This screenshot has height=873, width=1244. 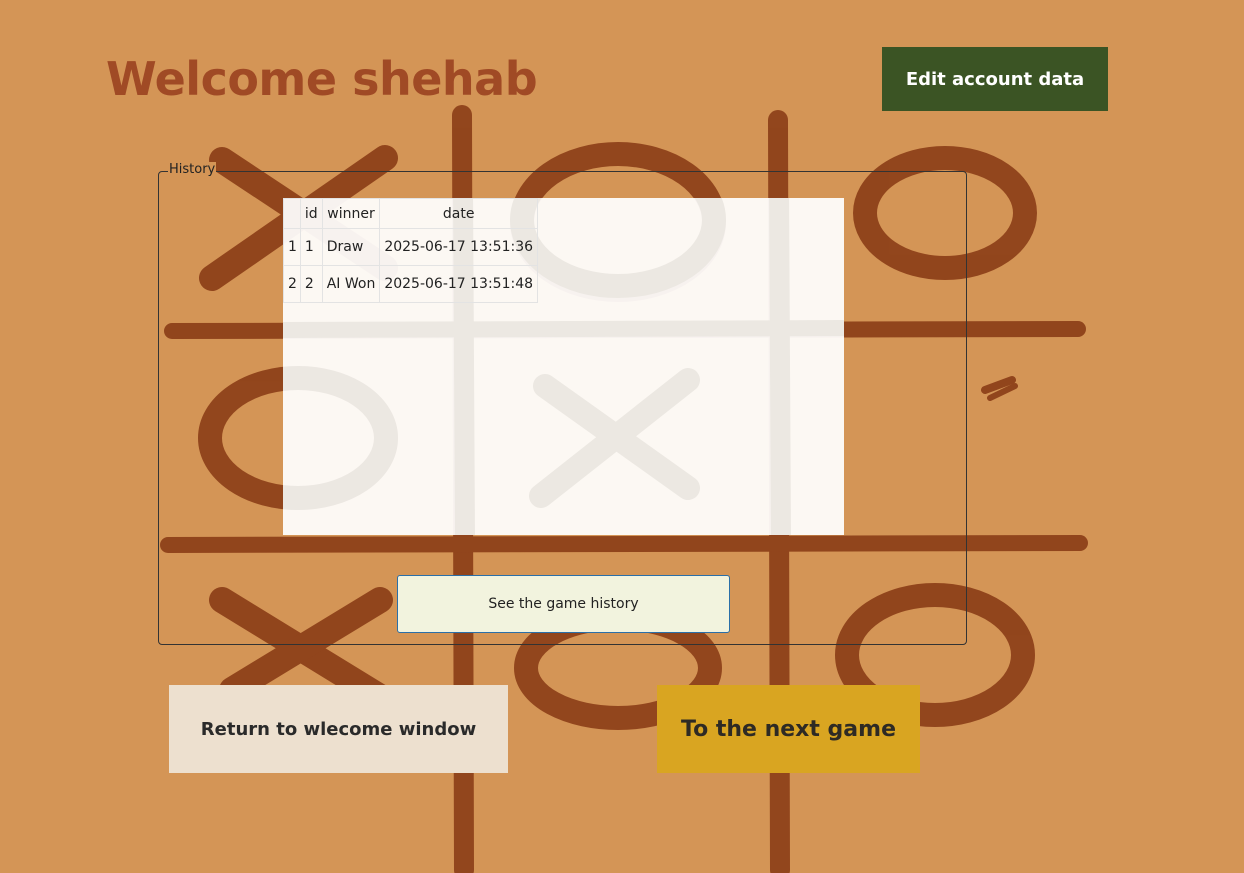 I want to click on edit-account-button: Edit account data, so click(x=995, y=79).